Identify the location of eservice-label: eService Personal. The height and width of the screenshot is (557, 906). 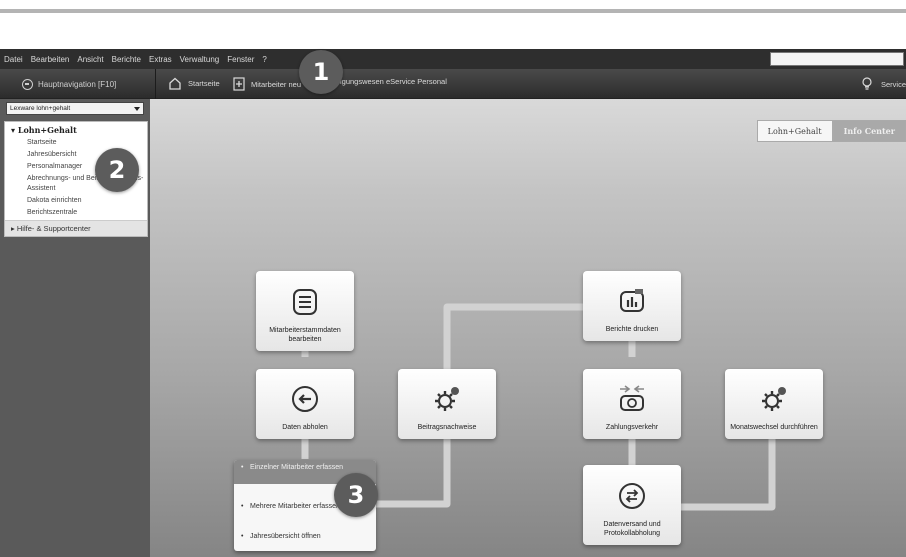
(416, 81).